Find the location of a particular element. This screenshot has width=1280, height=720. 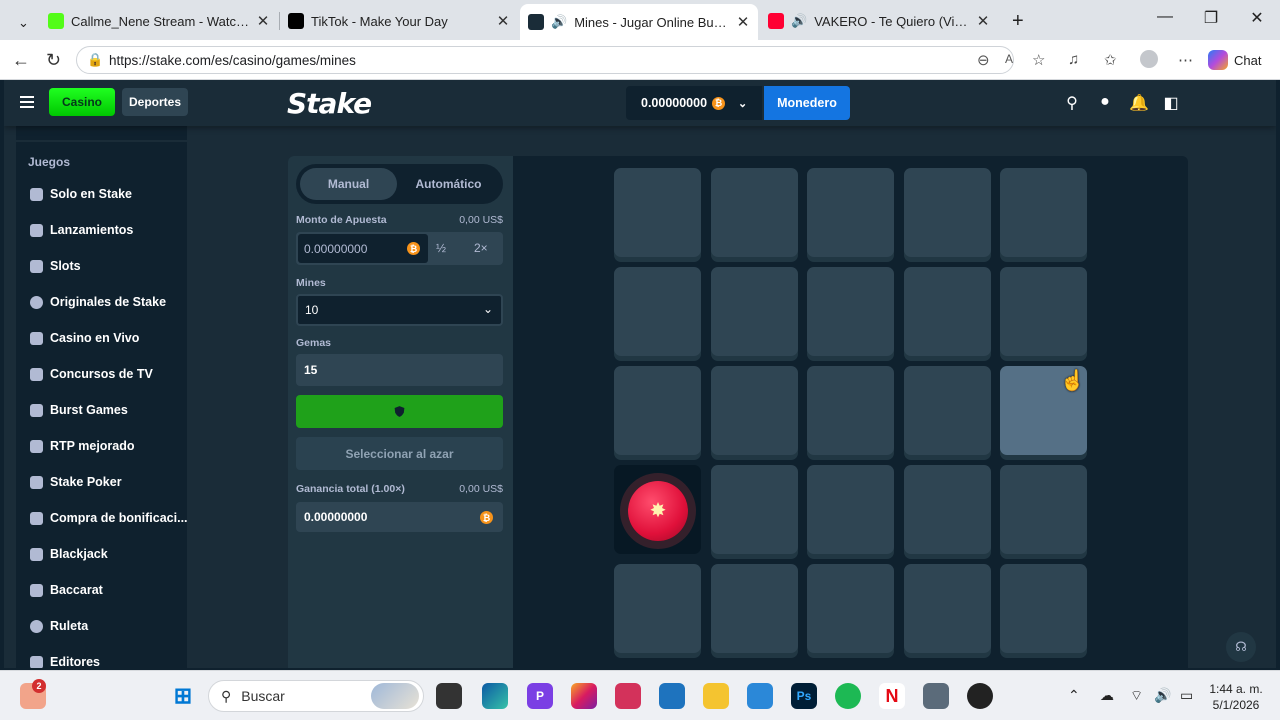

wallet-button: Monedero is located at coordinates (807, 103).